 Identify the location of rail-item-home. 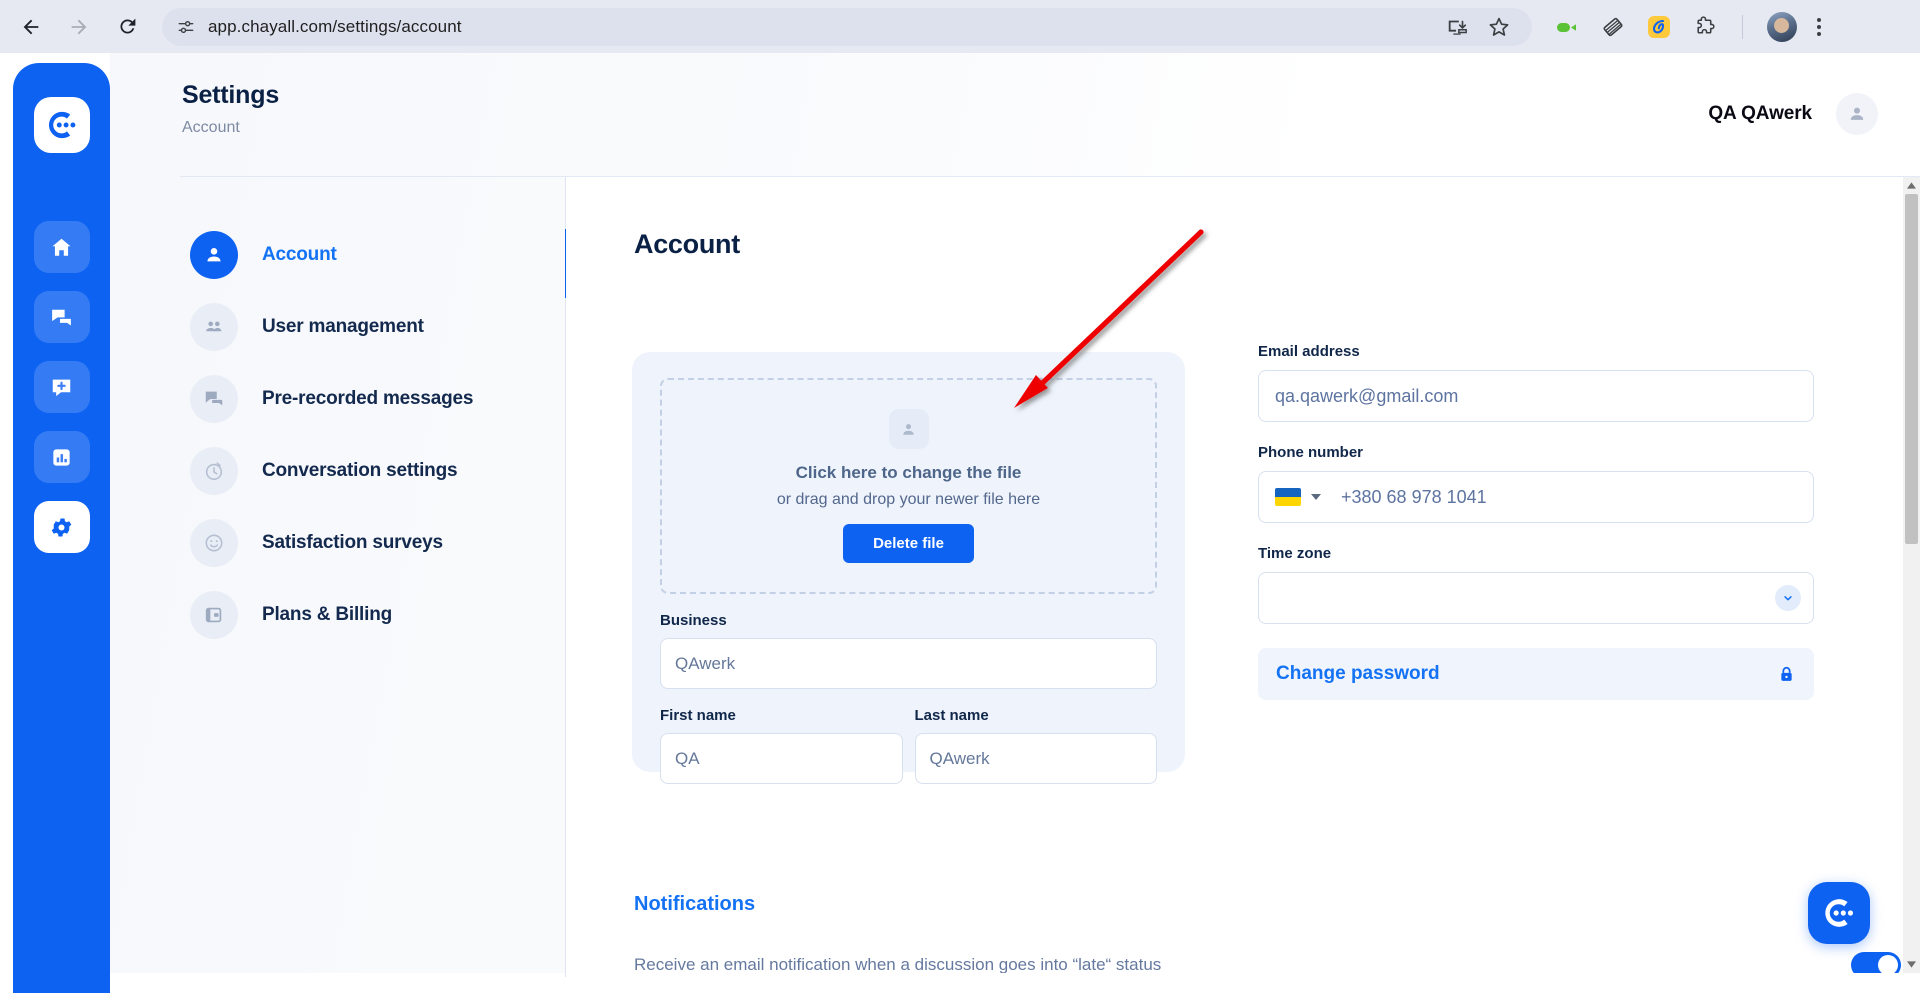
(61, 247).